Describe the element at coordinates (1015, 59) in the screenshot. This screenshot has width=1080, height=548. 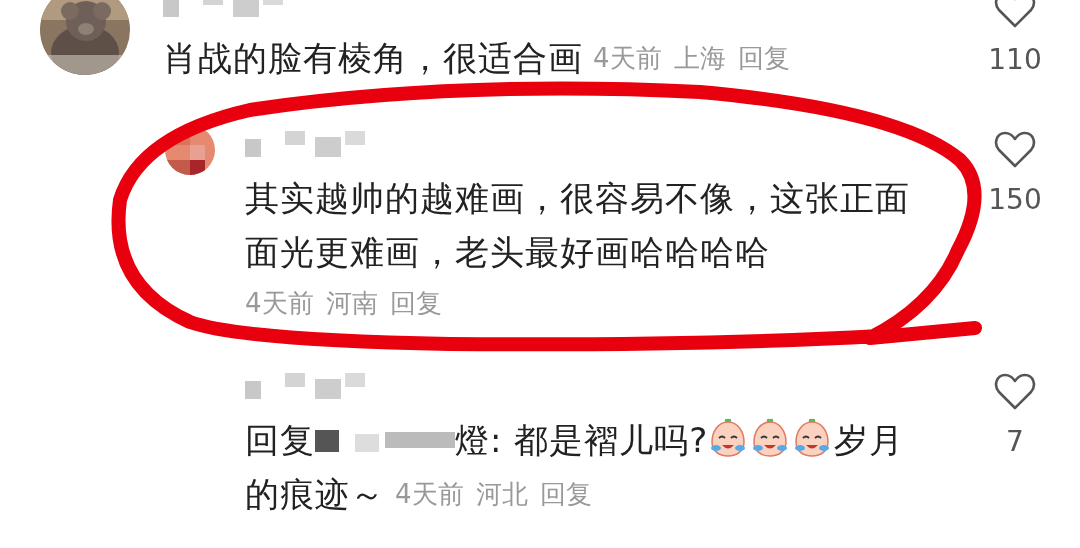
I see `like-count: 110` at that location.